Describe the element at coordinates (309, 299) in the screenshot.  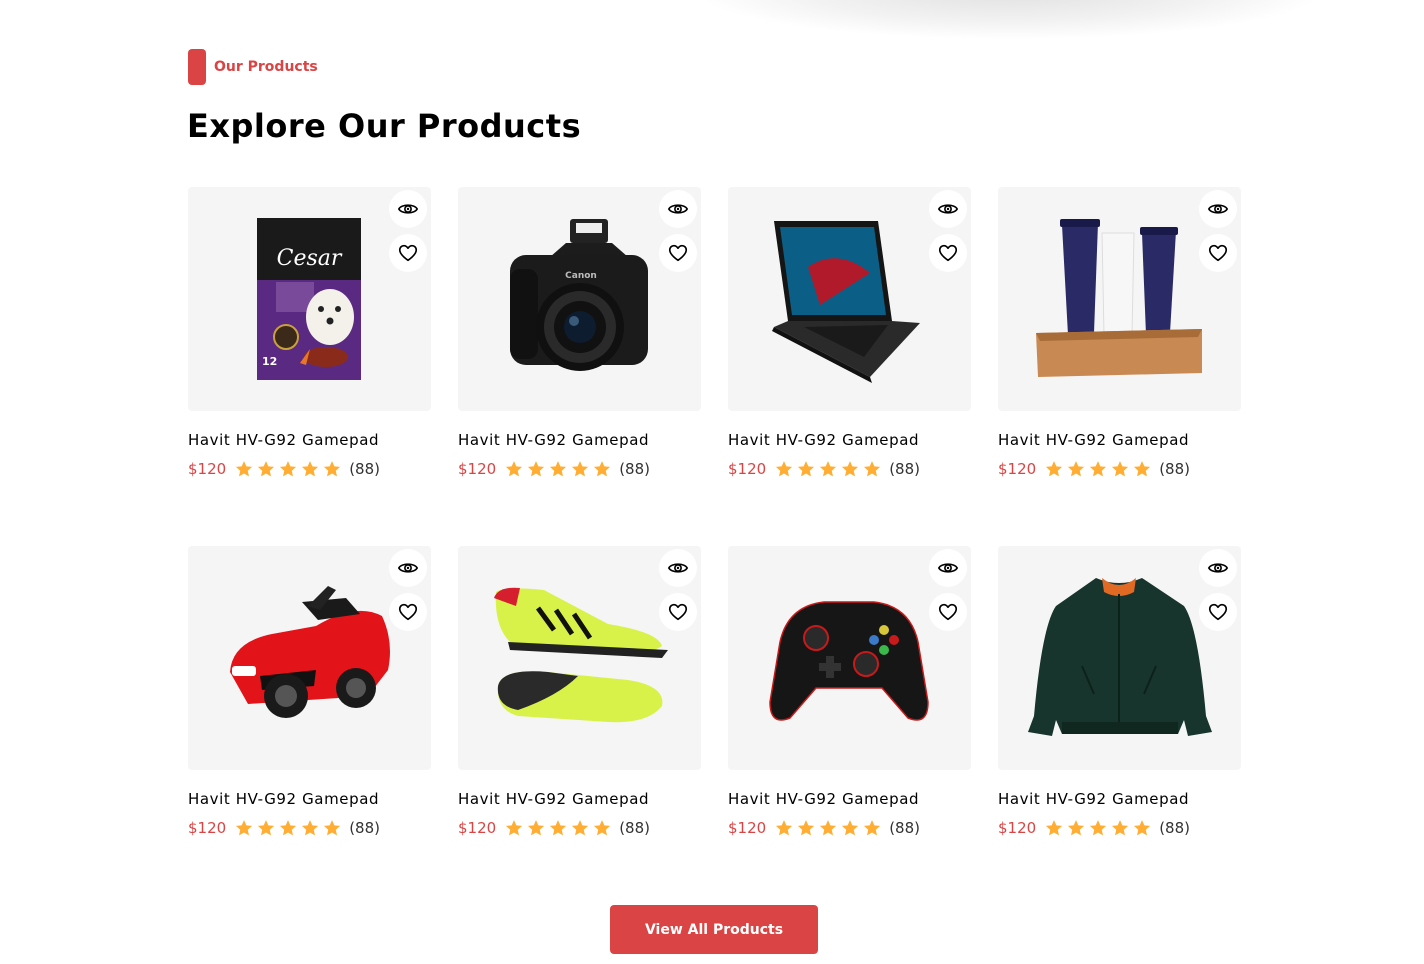
I see `product-image-area: Cesar 12` at that location.